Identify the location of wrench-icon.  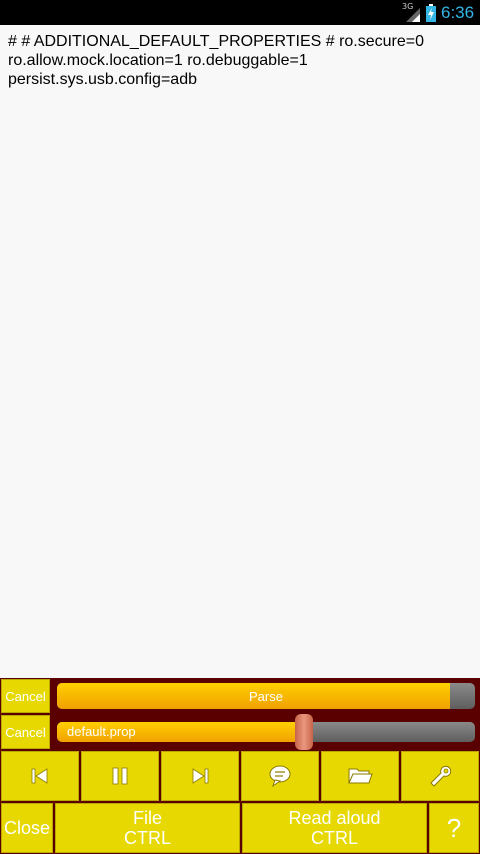
(441, 776).